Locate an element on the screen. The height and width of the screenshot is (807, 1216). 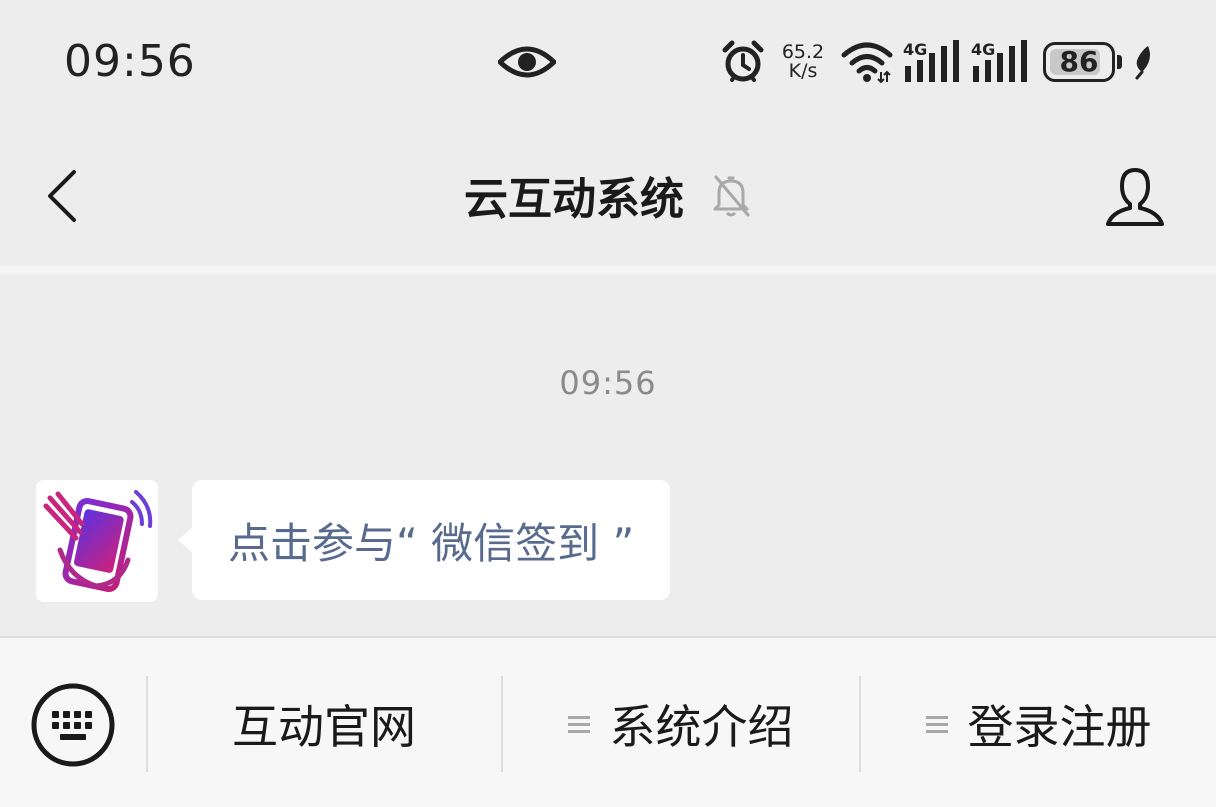
leaf-icon is located at coordinates (1142, 63).